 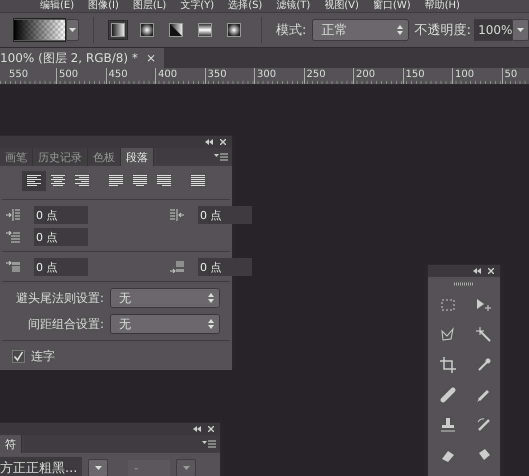 What do you see at coordinates (165, 298) in the screenshot?
I see `kinsoku-select: 无` at bounding box center [165, 298].